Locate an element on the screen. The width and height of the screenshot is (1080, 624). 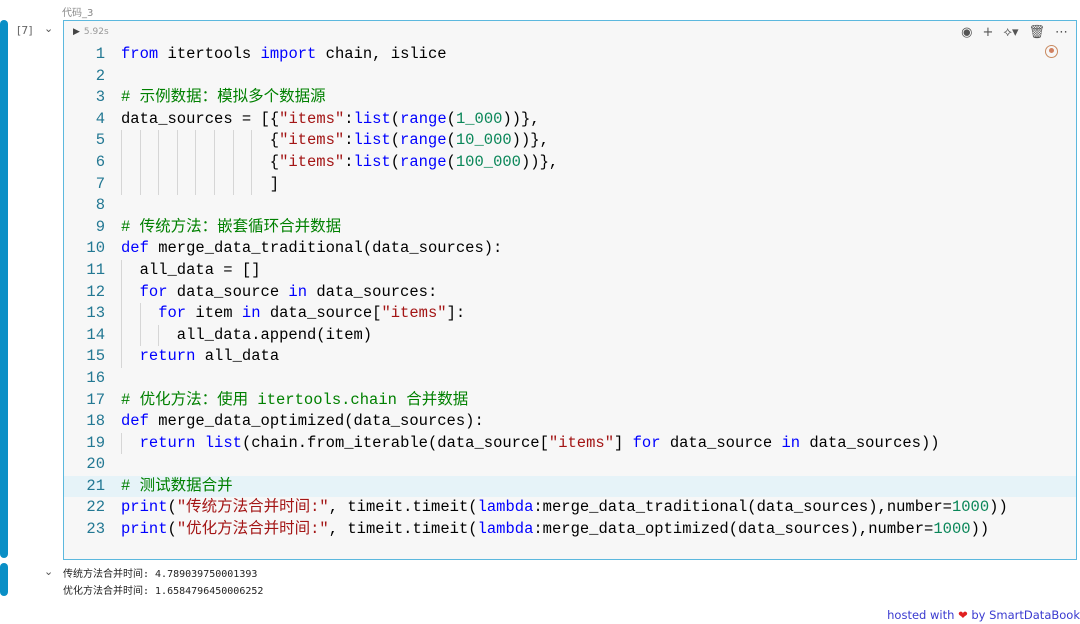
code-token-num: 1_000 is located at coordinates (479, 118).